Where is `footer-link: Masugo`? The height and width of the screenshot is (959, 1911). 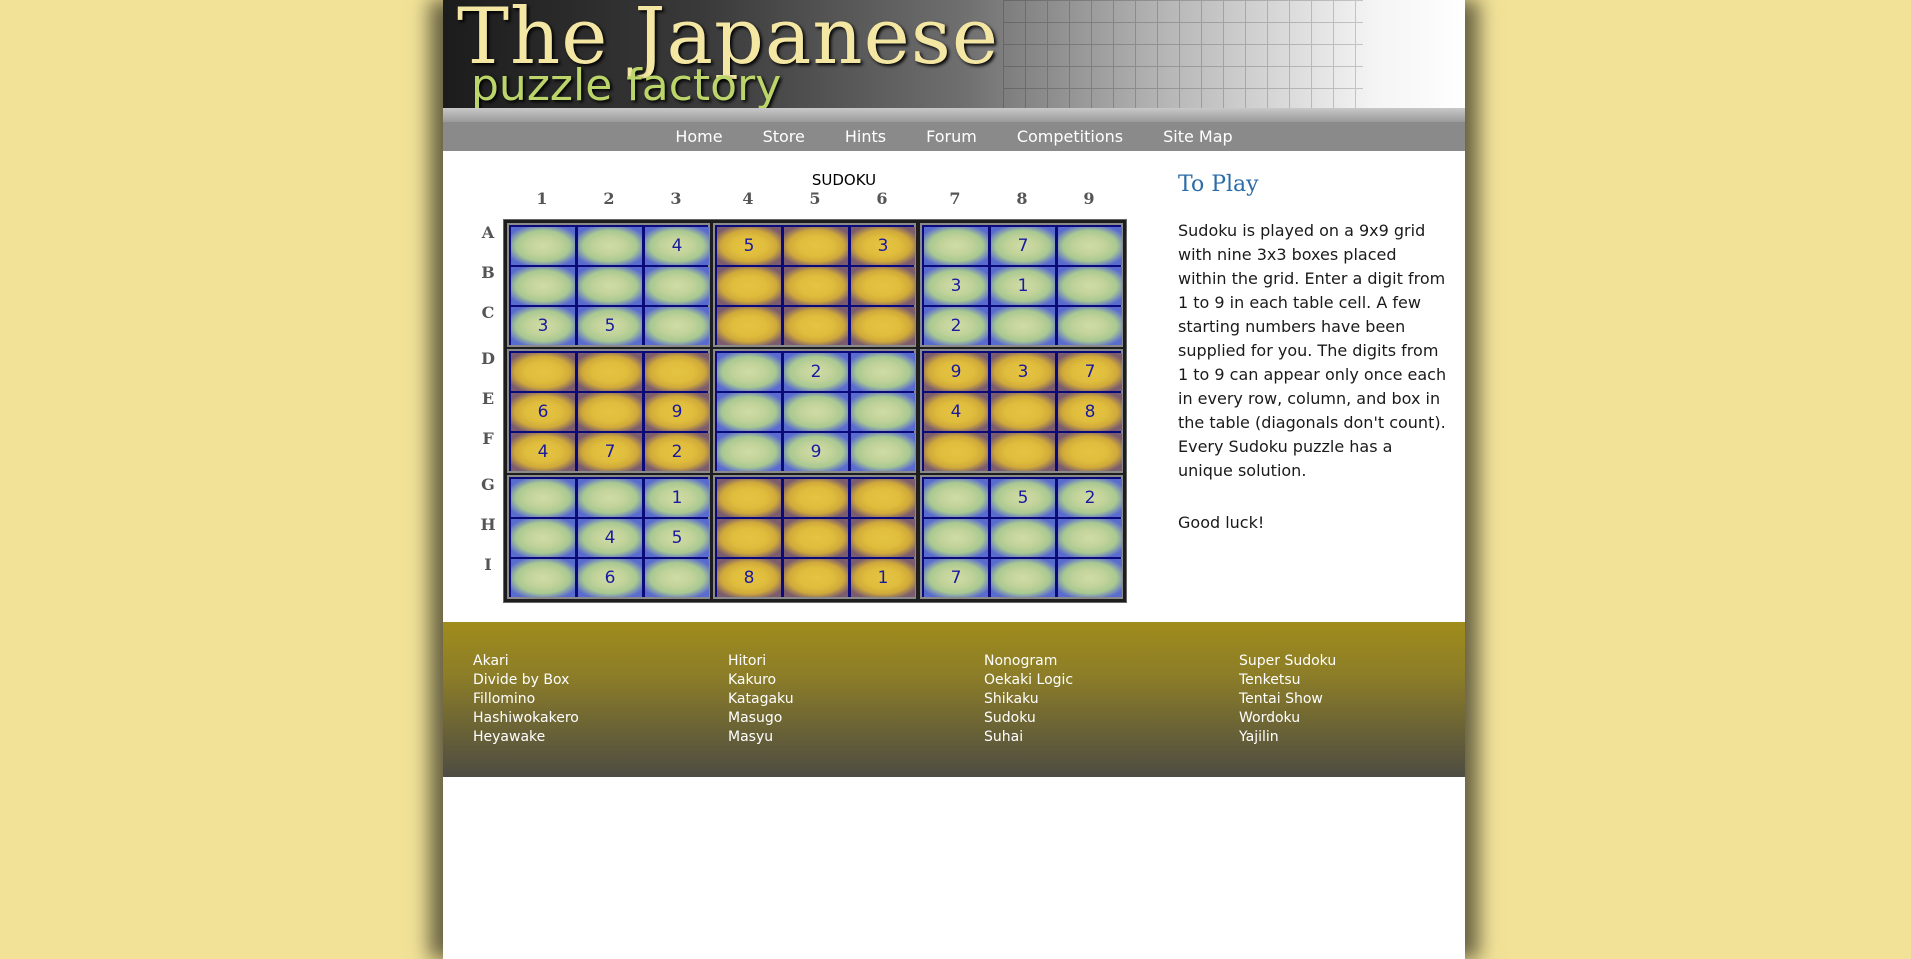 footer-link: Masugo is located at coordinates (761, 718).